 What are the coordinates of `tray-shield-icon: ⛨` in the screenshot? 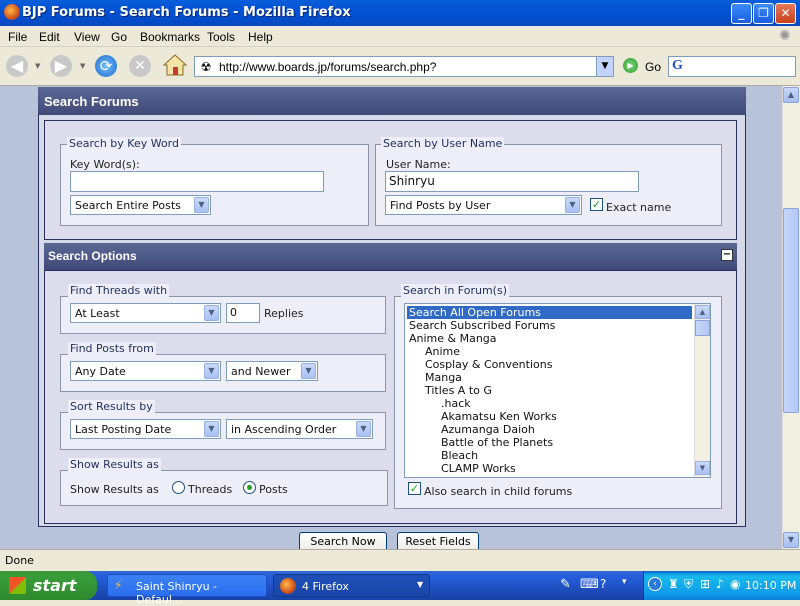 It's located at (688, 584).